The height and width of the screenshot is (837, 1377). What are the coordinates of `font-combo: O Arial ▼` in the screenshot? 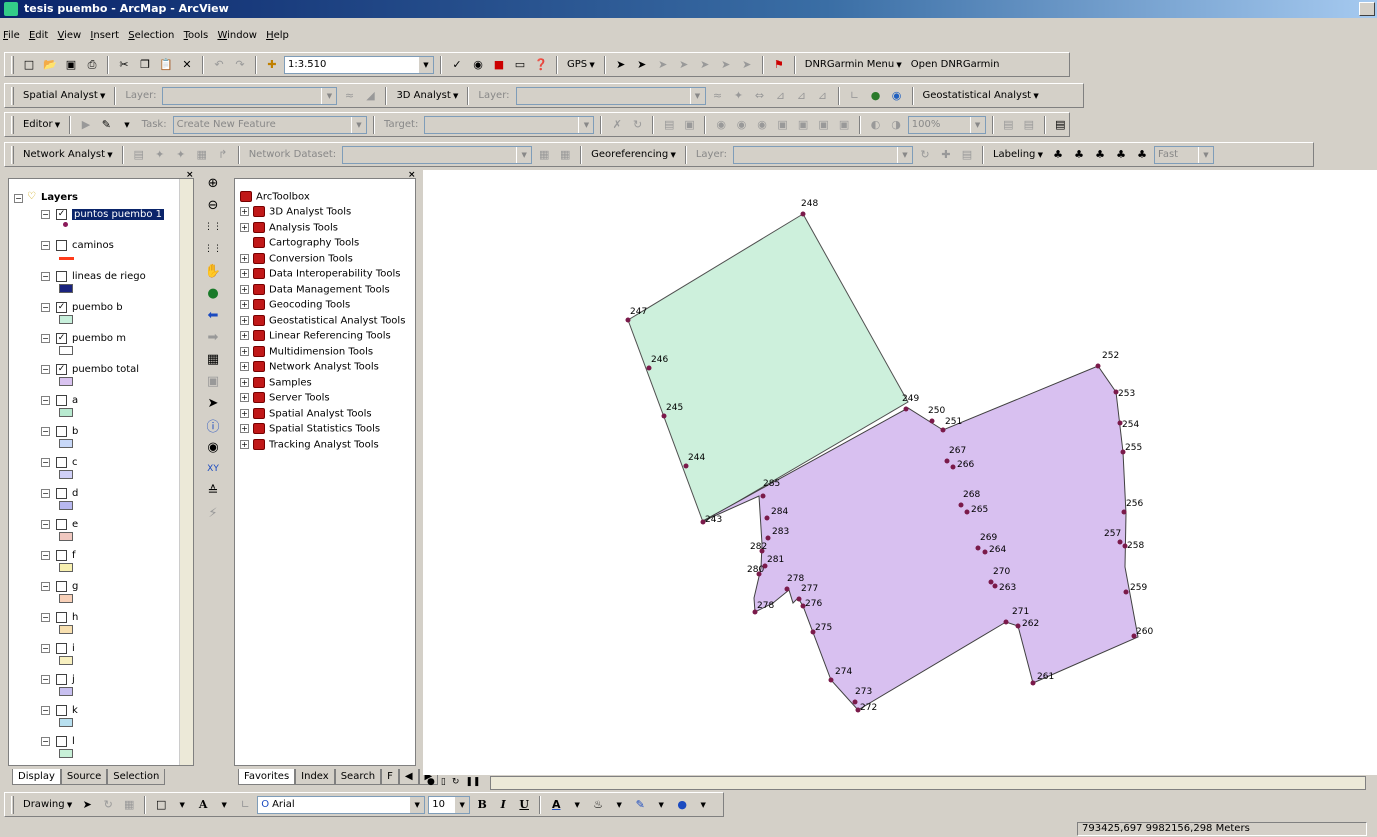 It's located at (341, 804).